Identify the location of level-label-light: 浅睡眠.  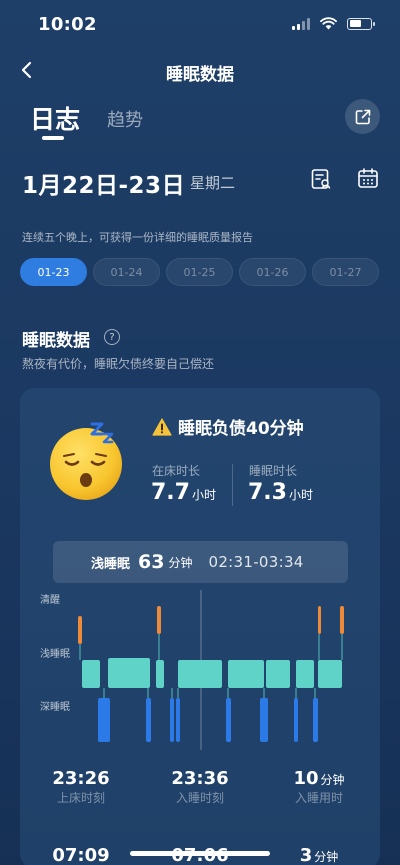
(55, 654).